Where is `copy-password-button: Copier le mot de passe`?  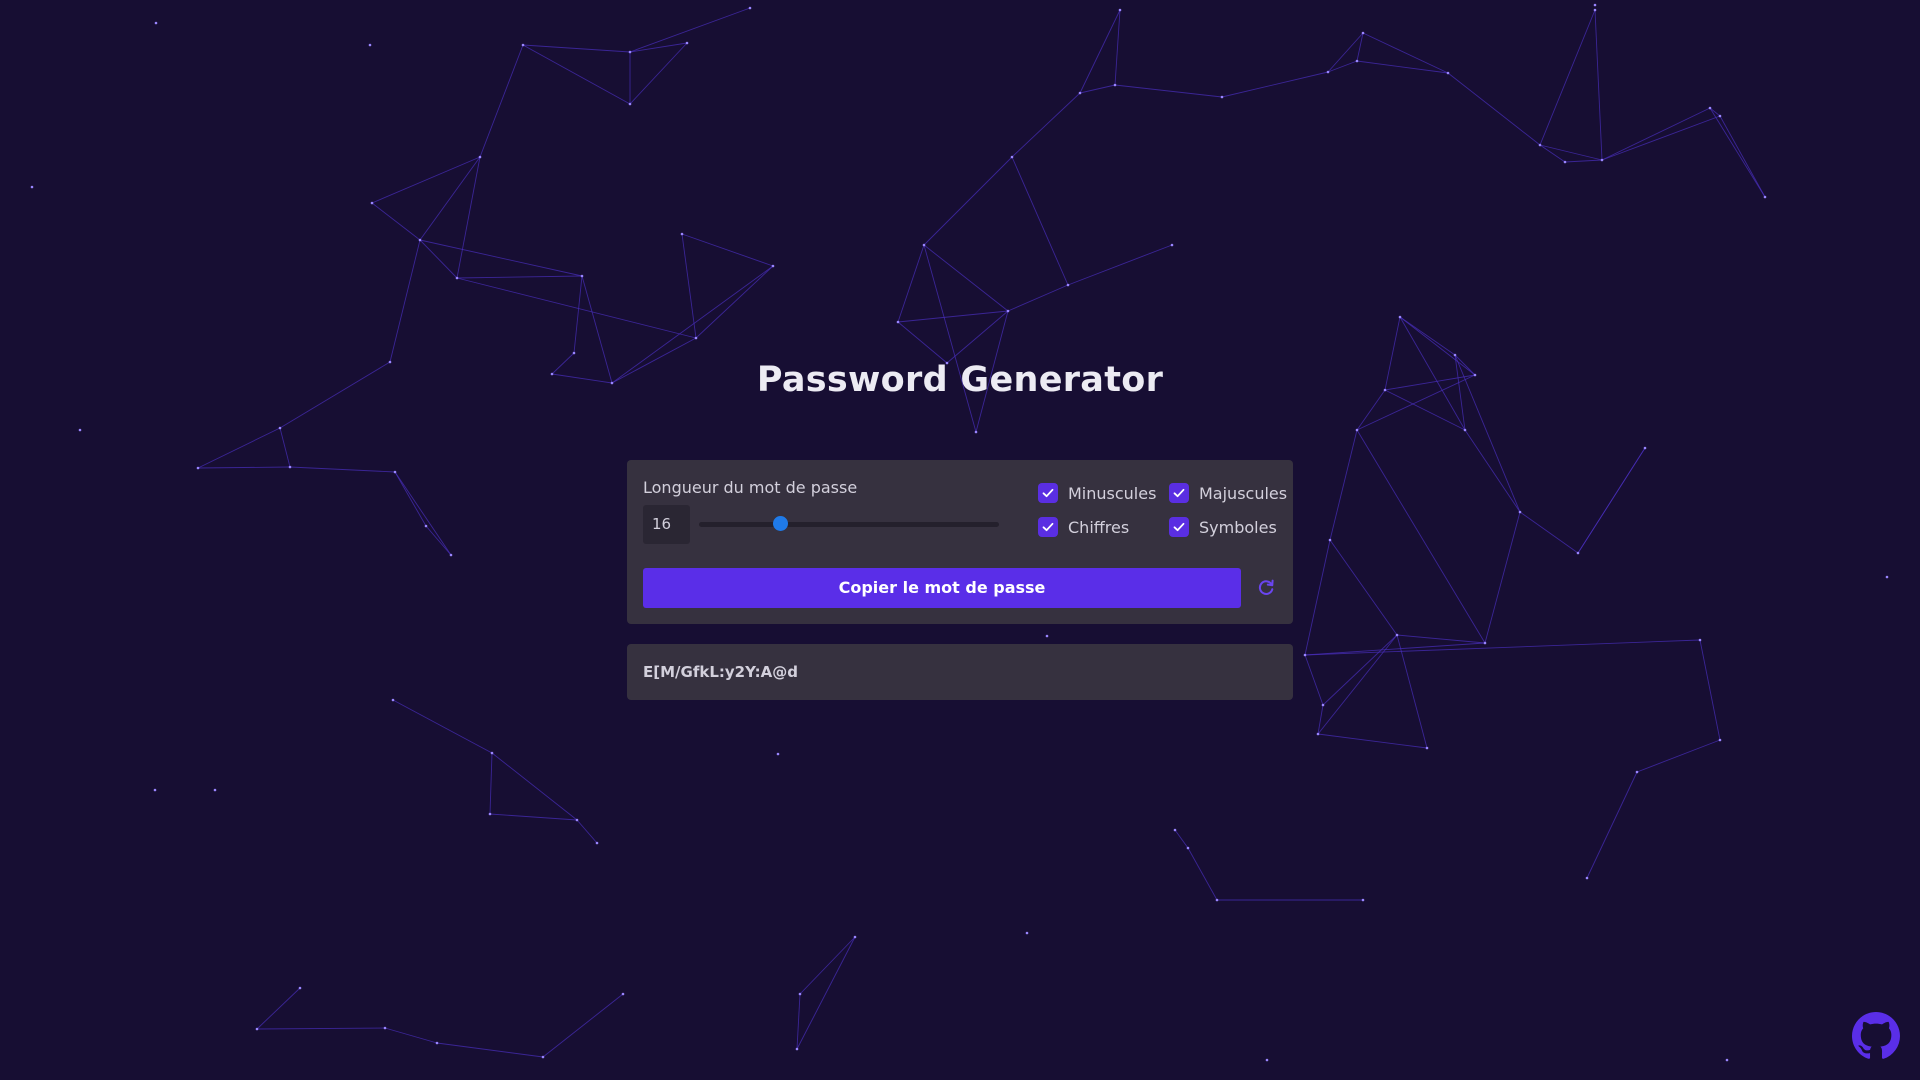
copy-password-button: Copier le mot de passe is located at coordinates (942, 588).